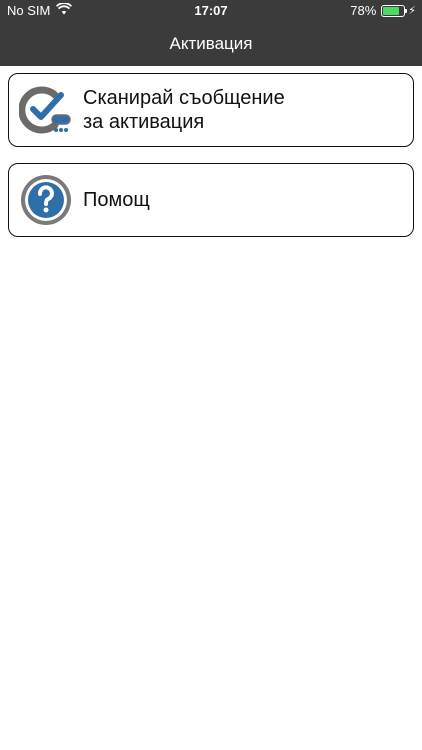  I want to click on bolt-icon: ⚡, so click(412, 11).